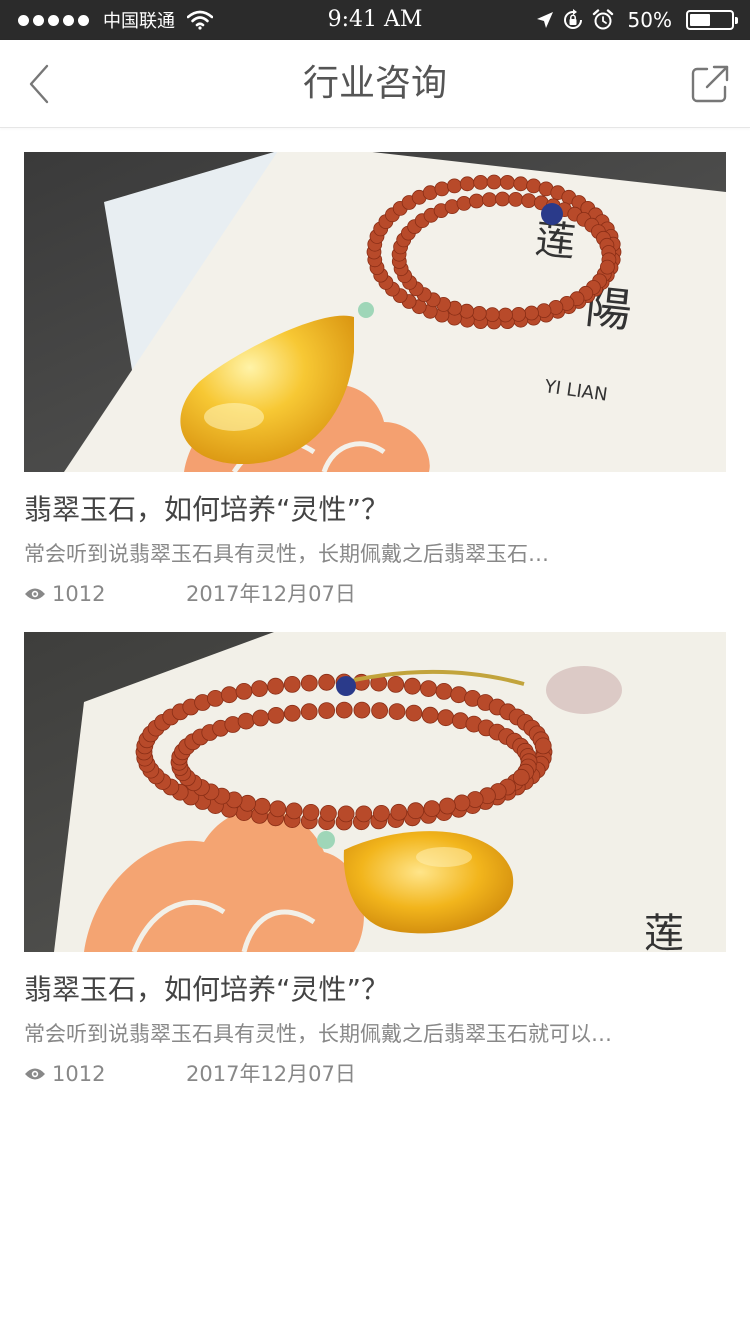 Image resolution: width=750 pixels, height=1334 pixels. Describe the element at coordinates (544, 20) in the screenshot. I see `location-arrow-icon` at that location.